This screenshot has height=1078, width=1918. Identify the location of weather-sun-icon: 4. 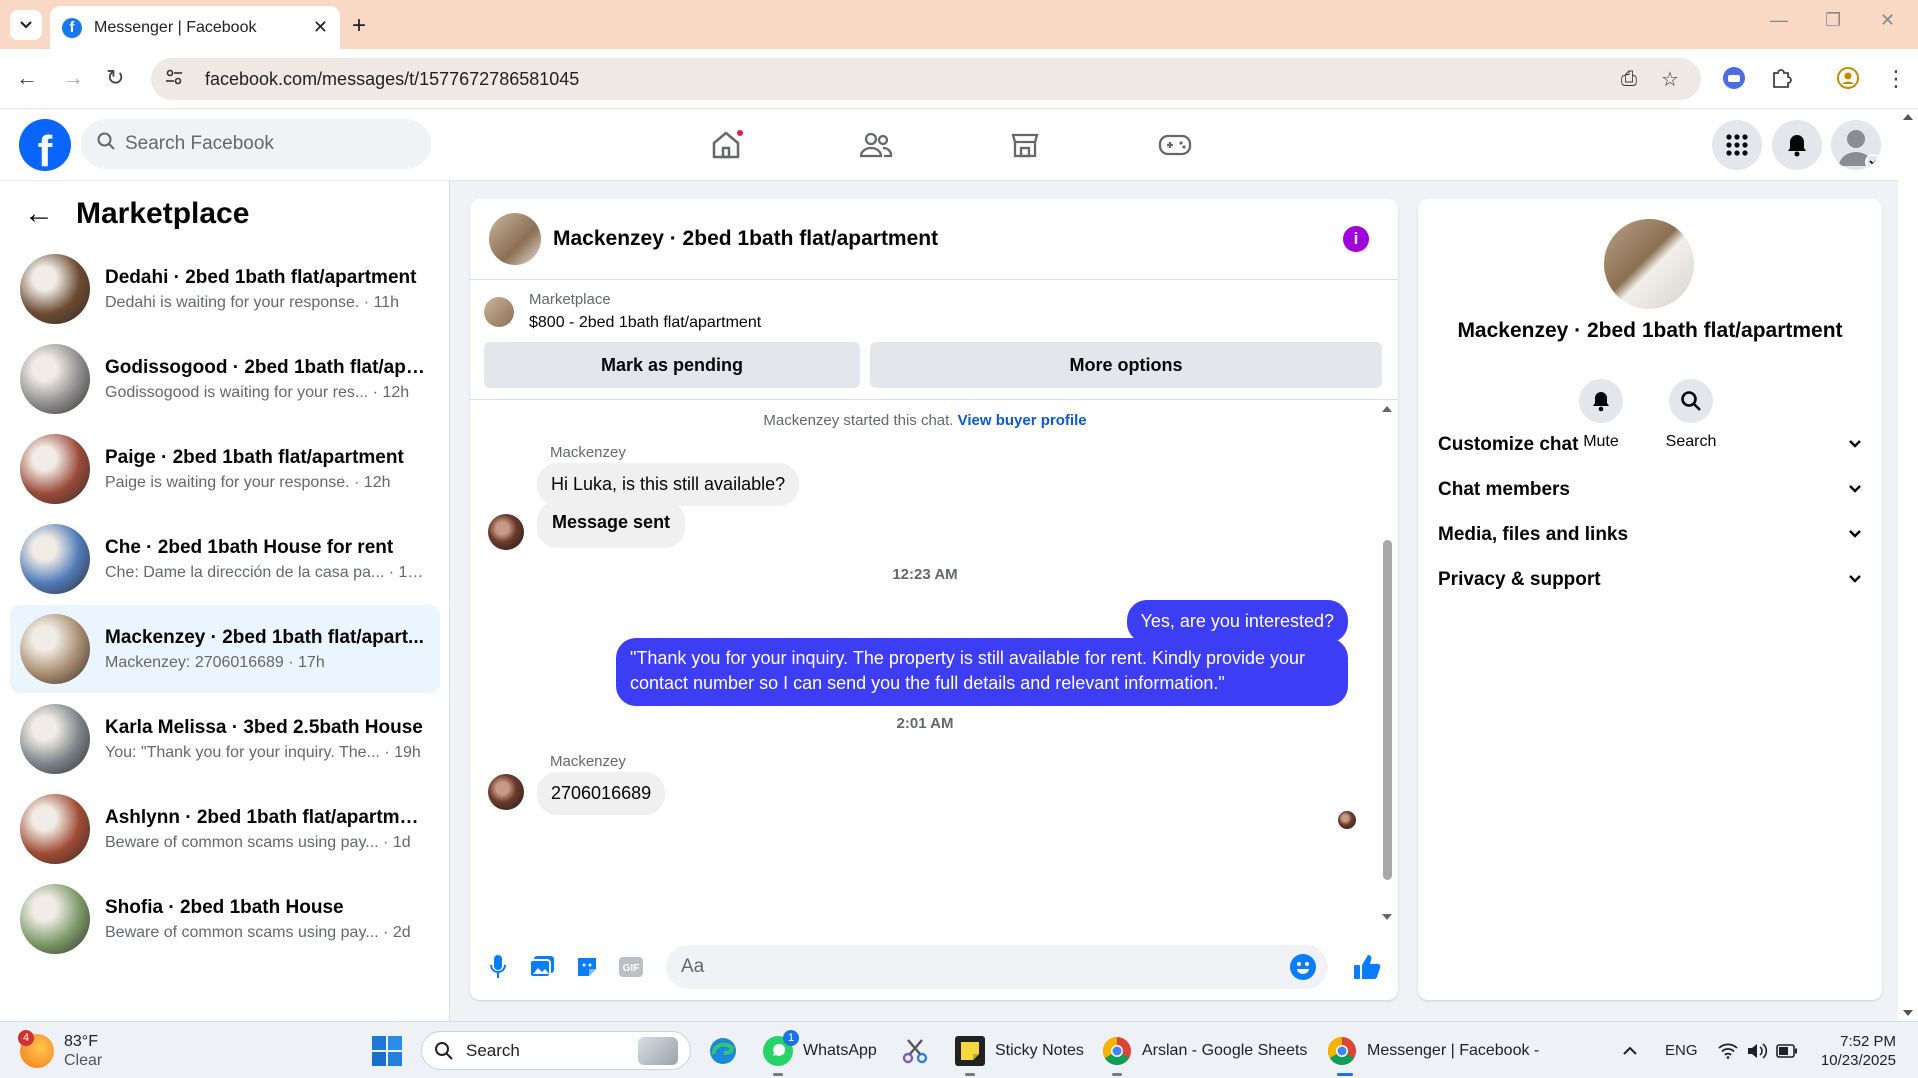
(36, 1048).